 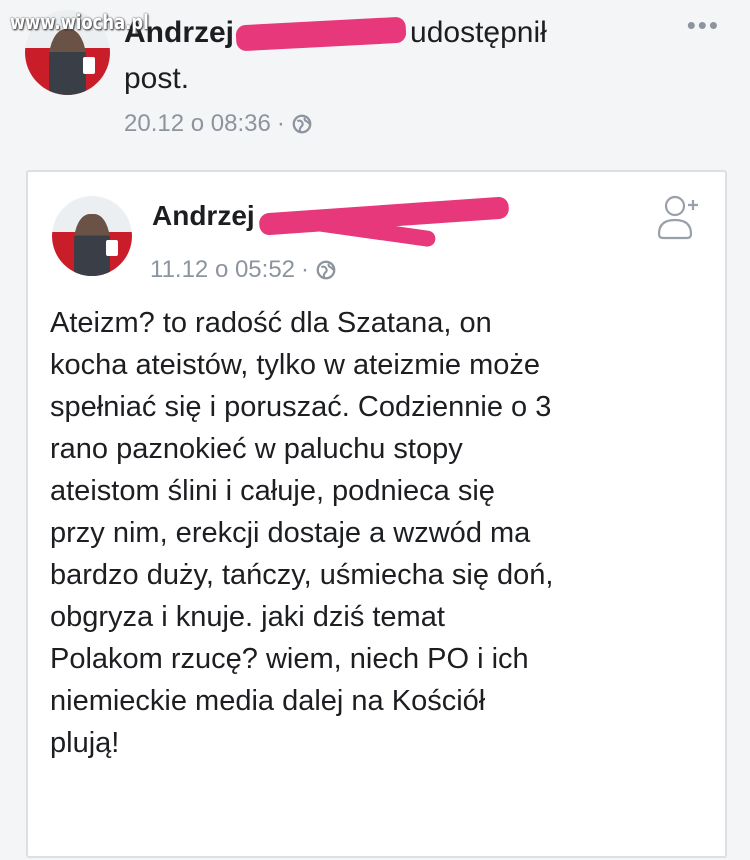 I want to click on add-friend-icon, so click(x=679, y=218).